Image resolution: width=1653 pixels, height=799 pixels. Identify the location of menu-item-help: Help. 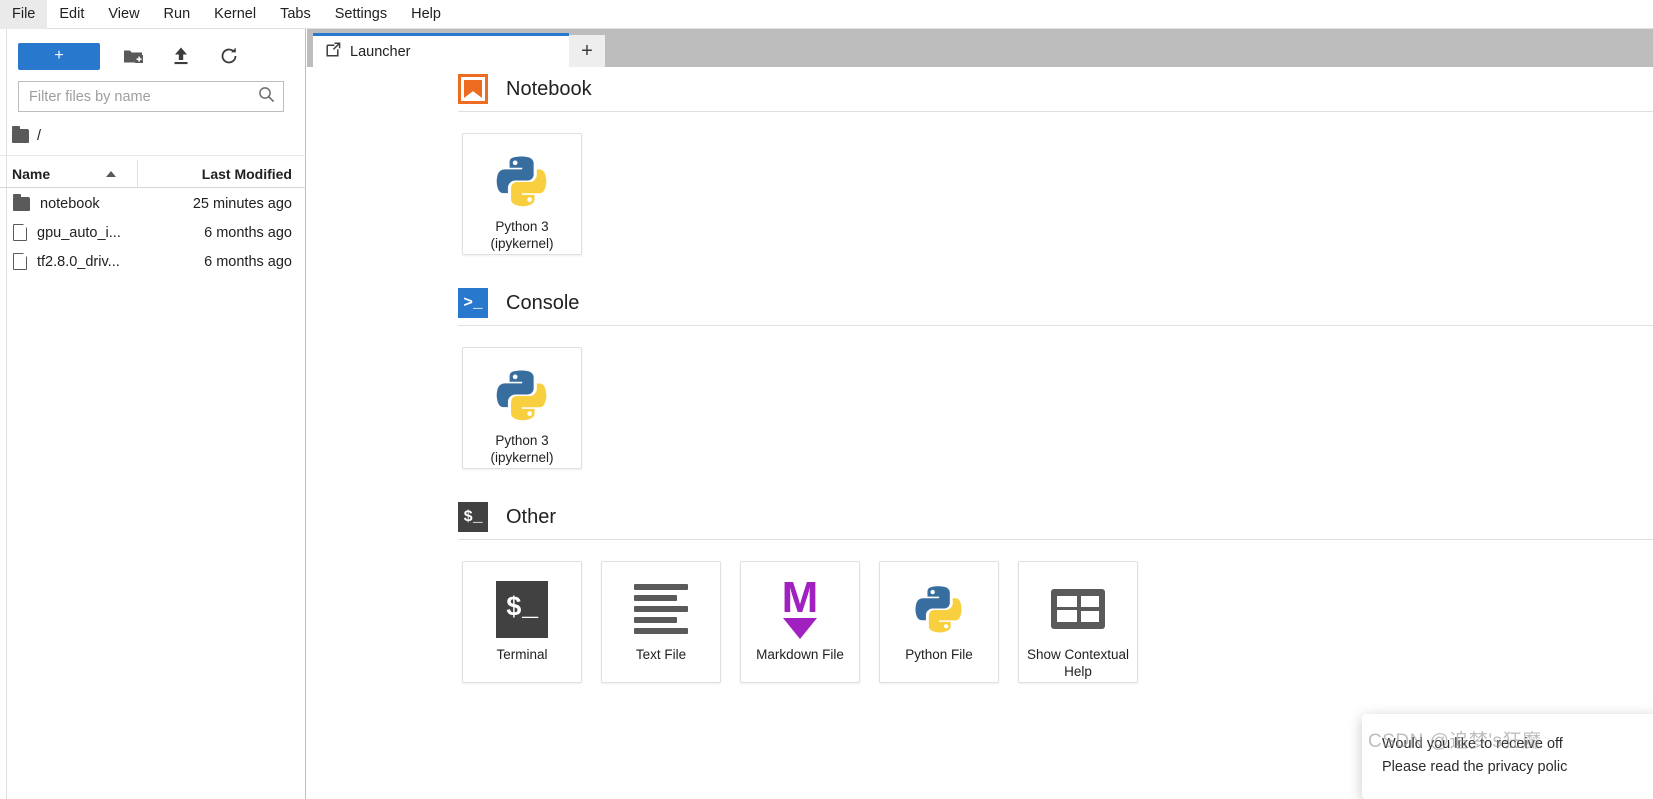
(426, 14).